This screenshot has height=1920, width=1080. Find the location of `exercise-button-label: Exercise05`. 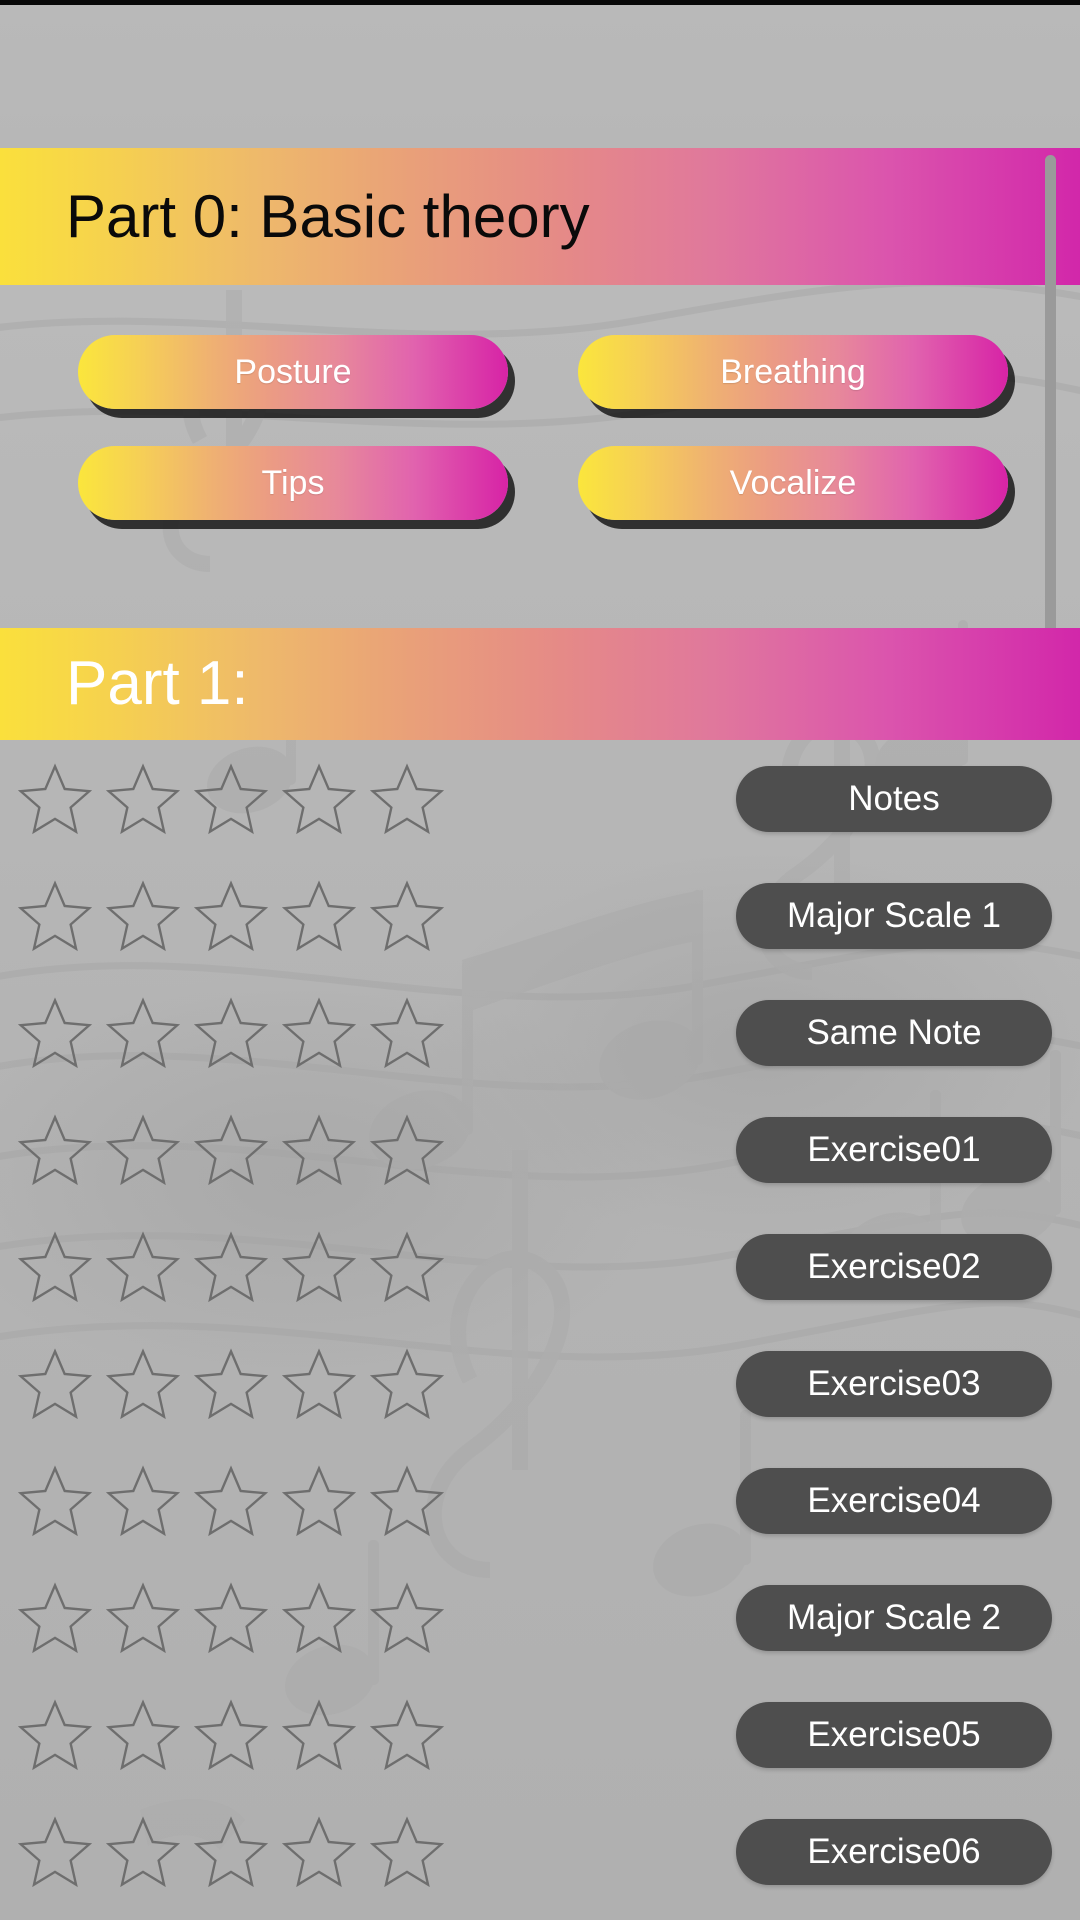

exercise-button-label: Exercise05 is located at coordinates (894, 1734).